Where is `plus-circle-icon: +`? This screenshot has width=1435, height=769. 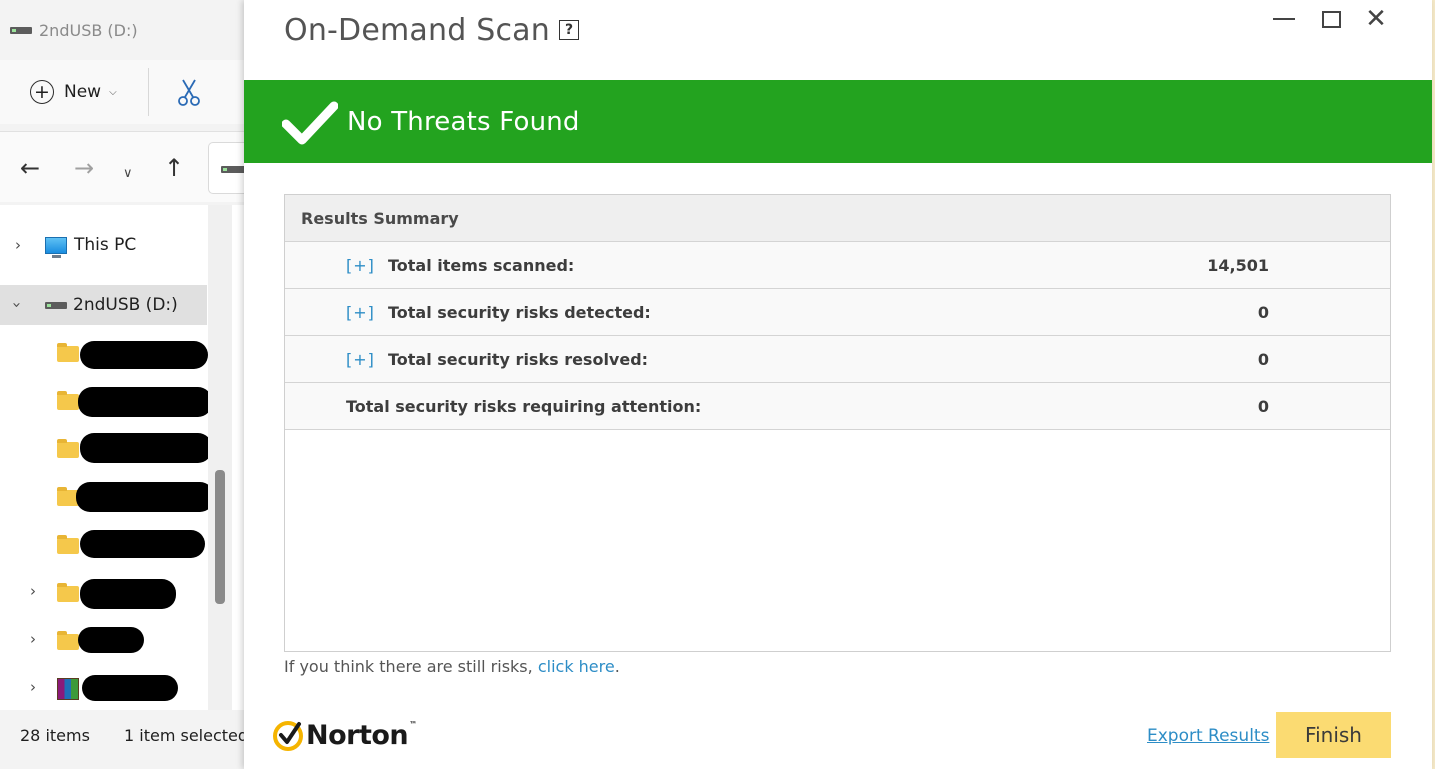 plus-circle-icon: + is located at coordinates (42, 92).